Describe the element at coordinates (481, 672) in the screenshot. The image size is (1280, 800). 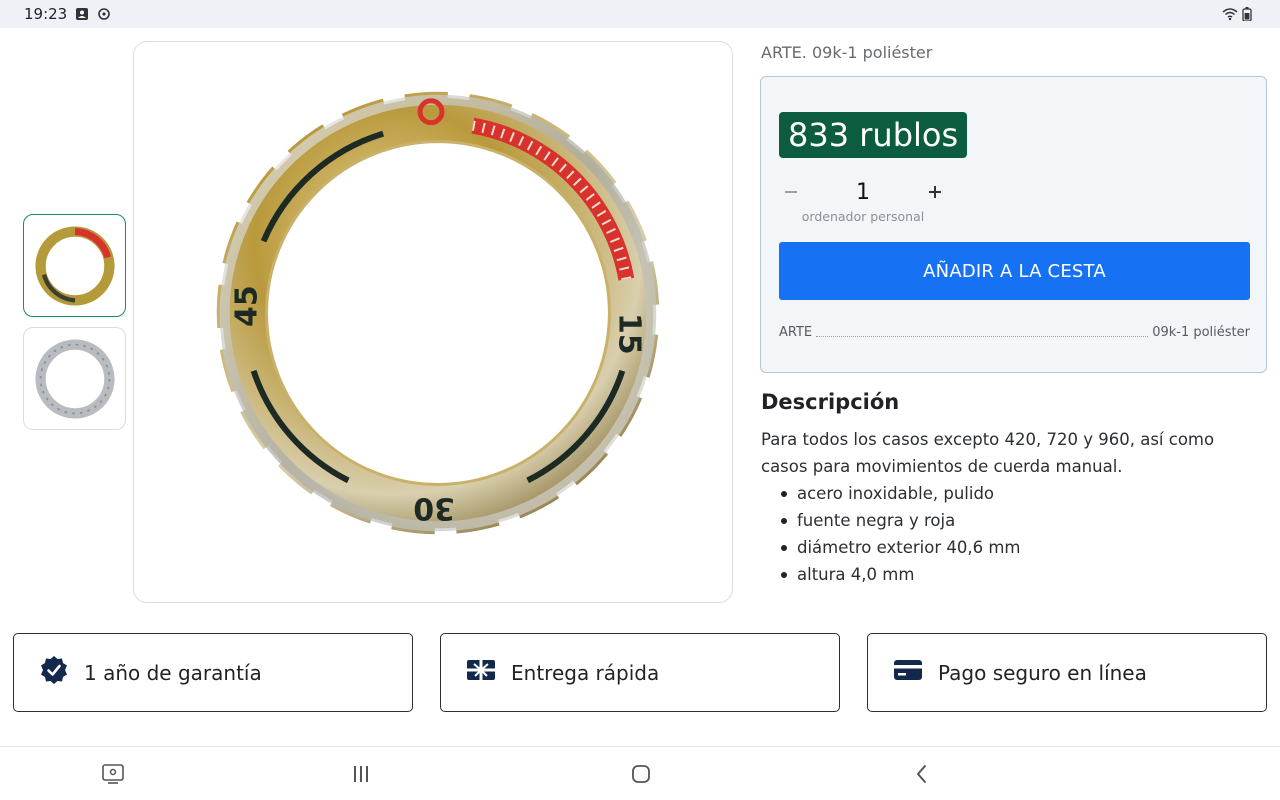
I see `gift-box-icon` at that location.